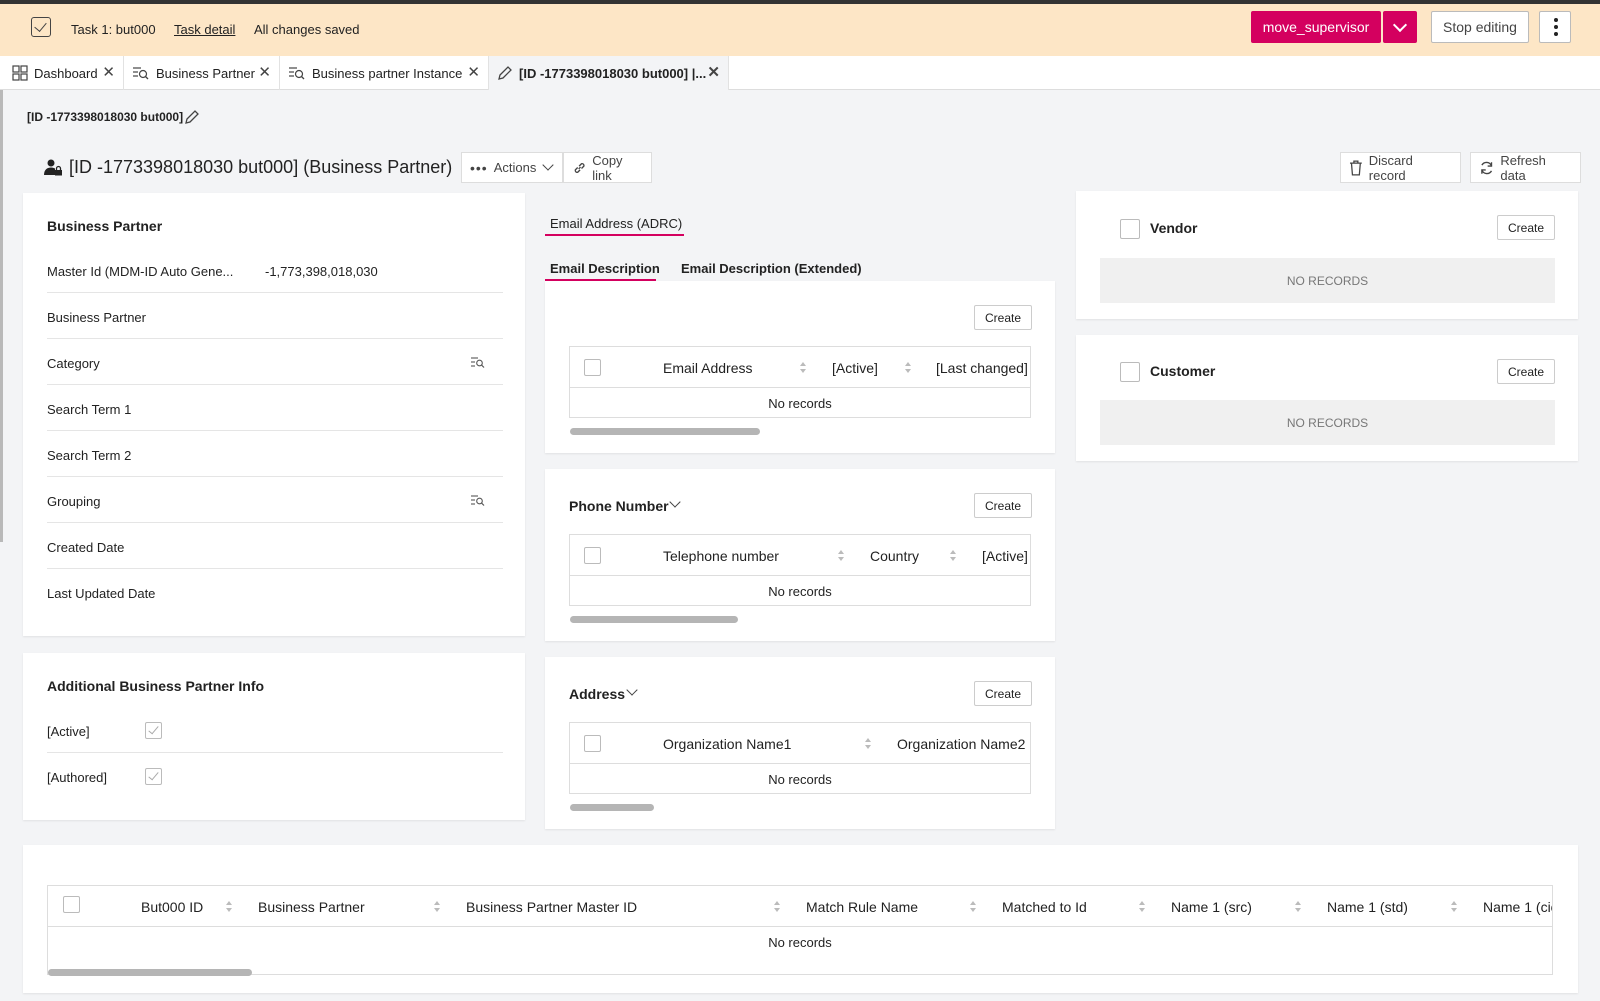 This screenshot has height=1001, width=1600. I want to click on copy-link-button: Copy link, so click(607, 167).